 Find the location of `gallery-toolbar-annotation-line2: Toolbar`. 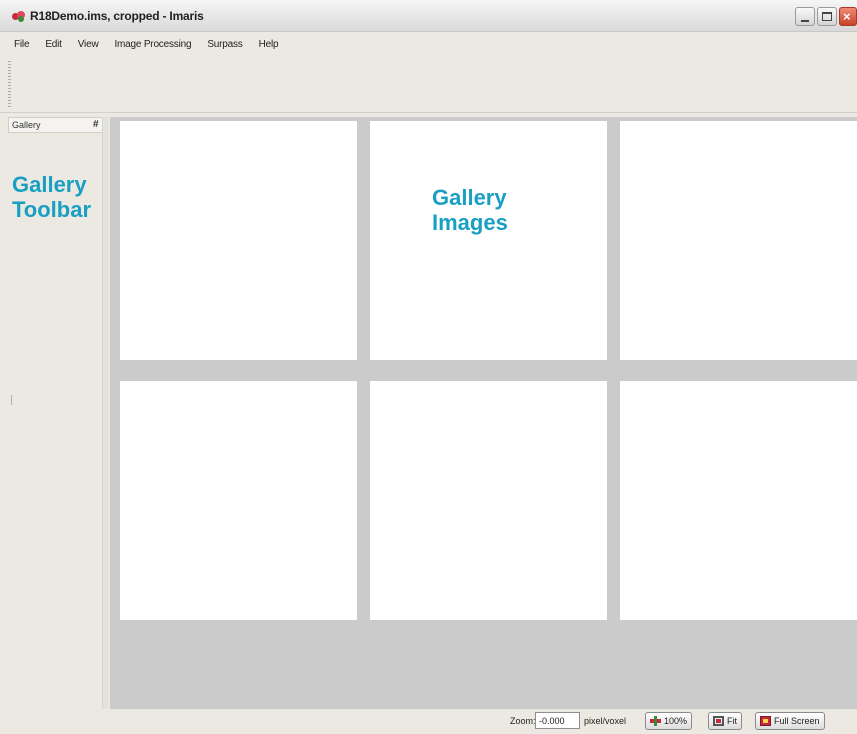

gallery-toolbar-annotation-line2: Toolbar is located at coordinates (52, 209).